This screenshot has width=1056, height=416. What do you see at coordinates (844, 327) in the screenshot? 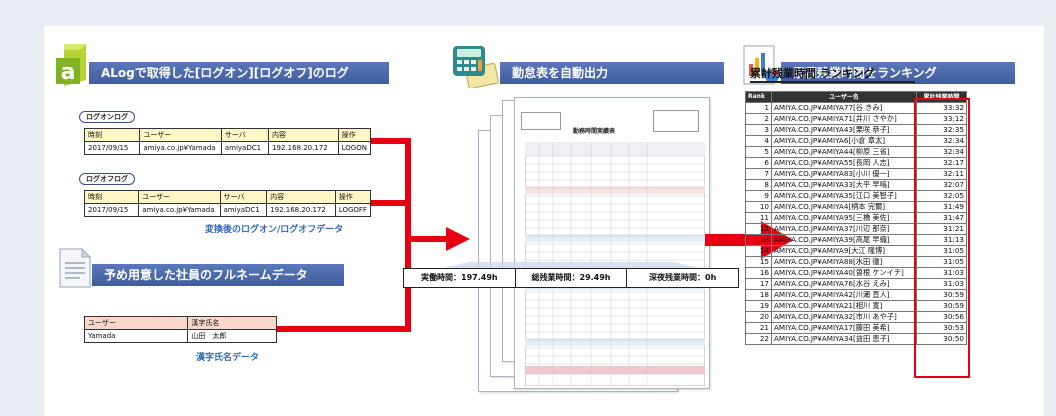
I see `cell-user-name: AMIYA.CO.JP¥AMIYA17[藤田 美希]` at bounding box center [844, 327].